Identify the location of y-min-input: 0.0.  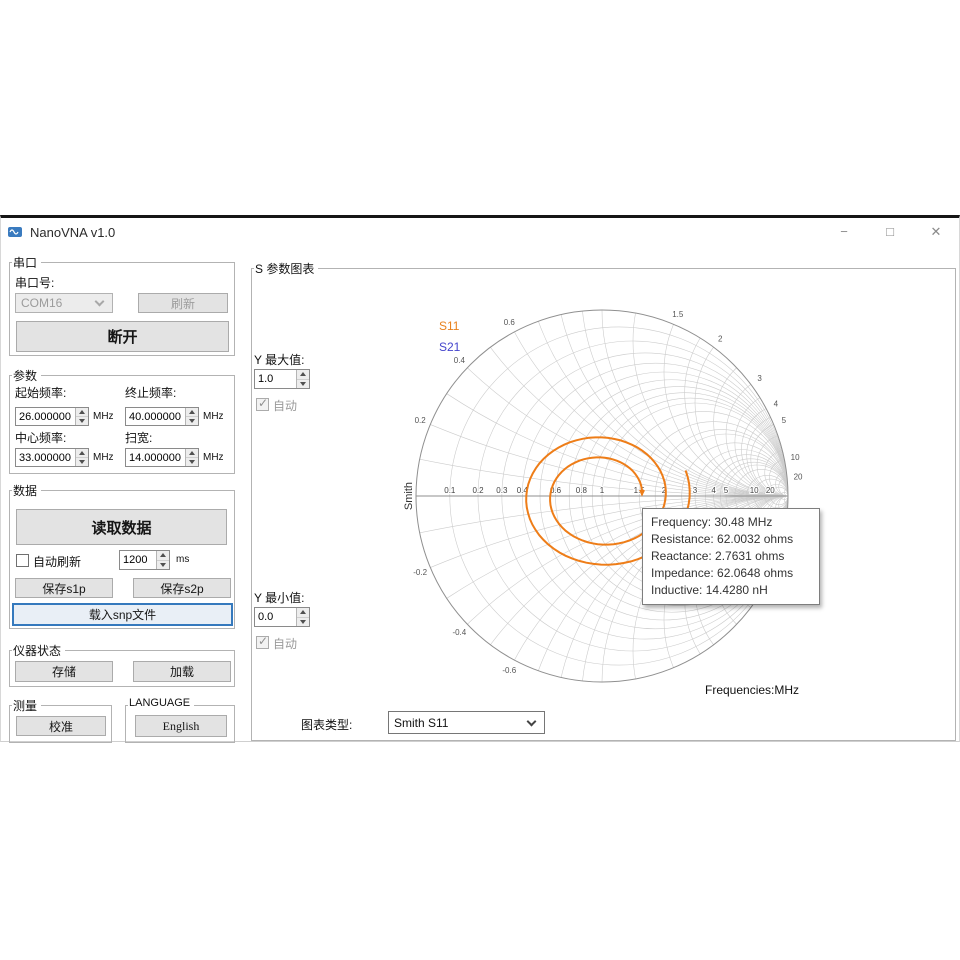
(282, 617).